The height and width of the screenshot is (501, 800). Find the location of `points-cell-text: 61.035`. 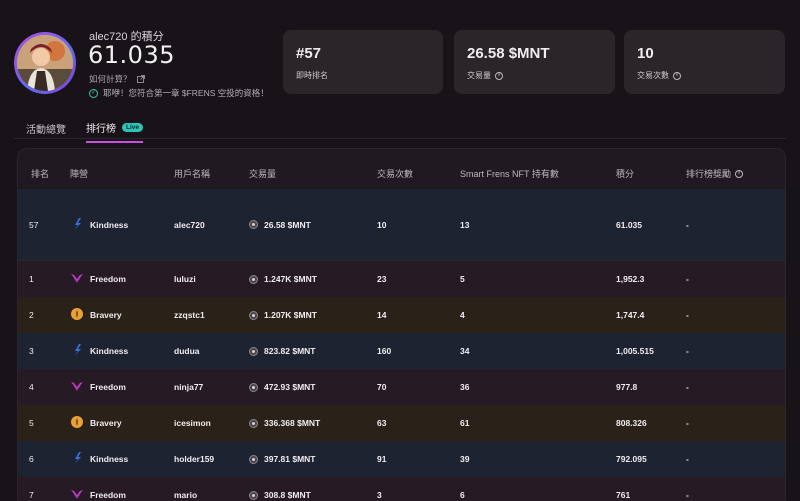

points-cell-text: 61.035 is located at coordinates (629, 224).